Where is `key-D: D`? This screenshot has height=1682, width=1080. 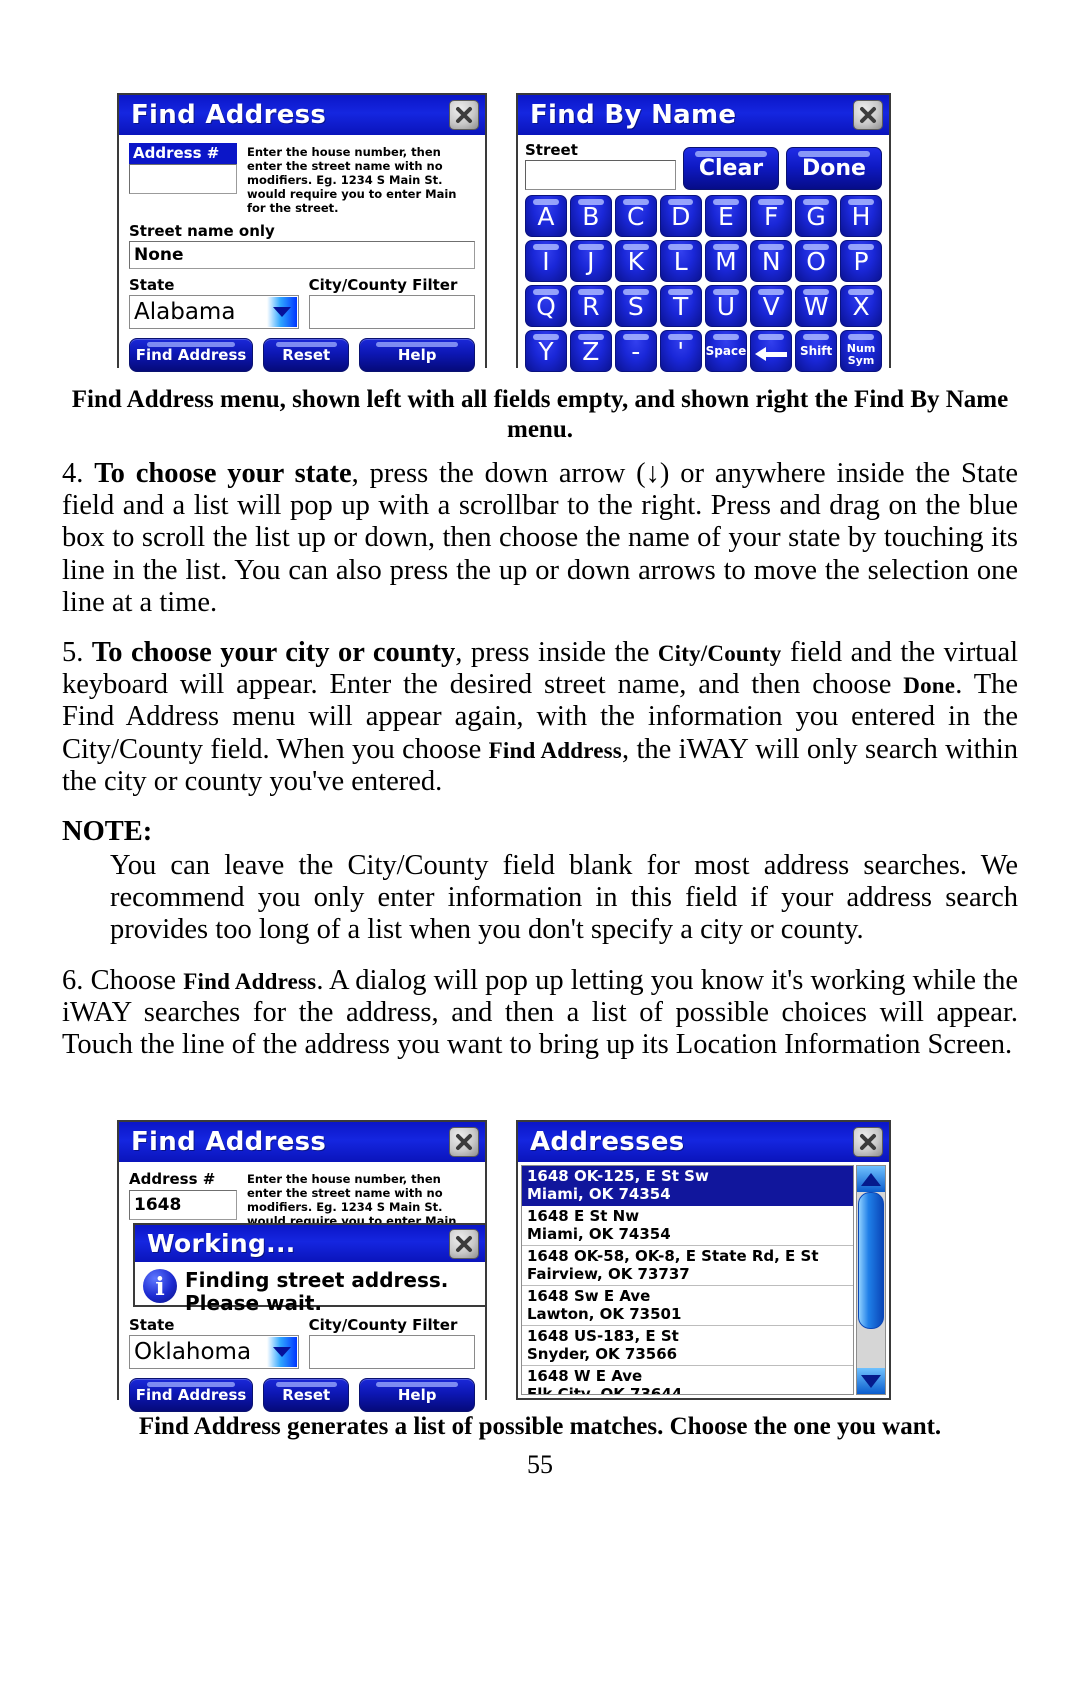
key-D: D is located at coordinates (680, 216).